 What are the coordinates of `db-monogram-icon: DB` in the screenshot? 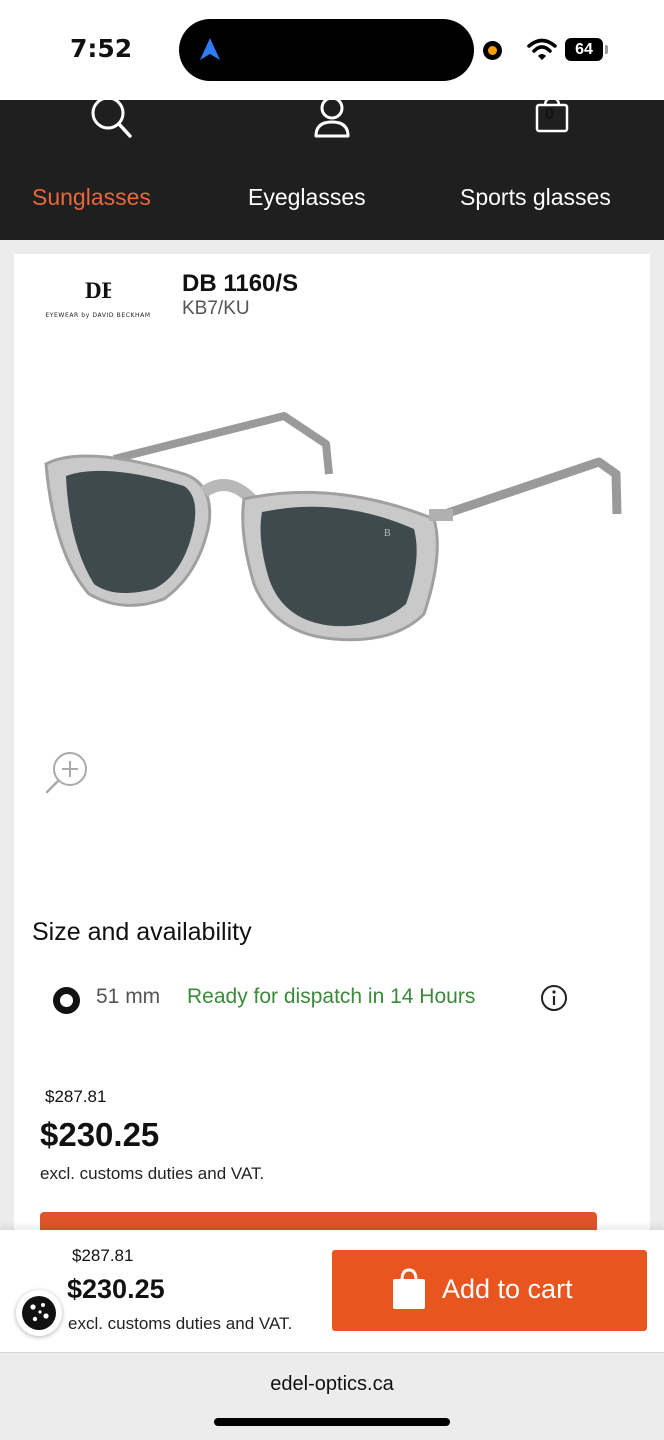 It's located at (98, 290).